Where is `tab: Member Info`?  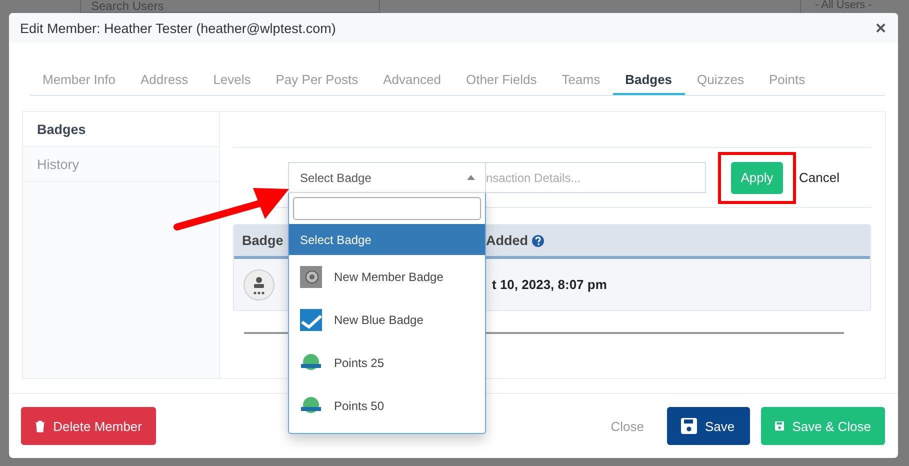
tab: Member Info is located at coordinates (79, 80).